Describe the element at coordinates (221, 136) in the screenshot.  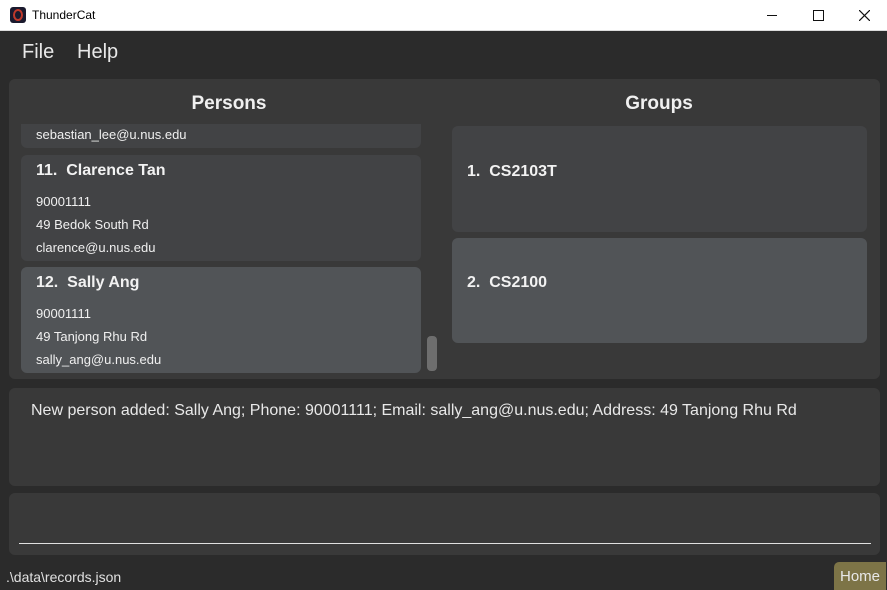
I see `person-card-partial: sebastian_lee@u.nus.edu` at that location.